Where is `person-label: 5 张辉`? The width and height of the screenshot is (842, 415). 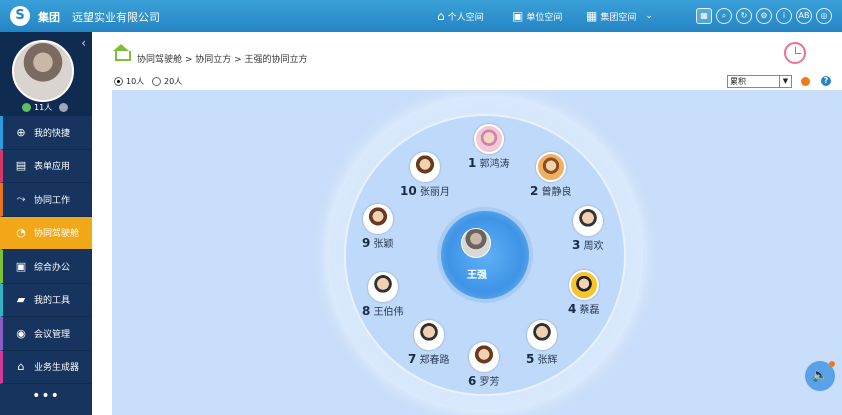
person-label: 5 张辉 is located at coordinates (542, 358).